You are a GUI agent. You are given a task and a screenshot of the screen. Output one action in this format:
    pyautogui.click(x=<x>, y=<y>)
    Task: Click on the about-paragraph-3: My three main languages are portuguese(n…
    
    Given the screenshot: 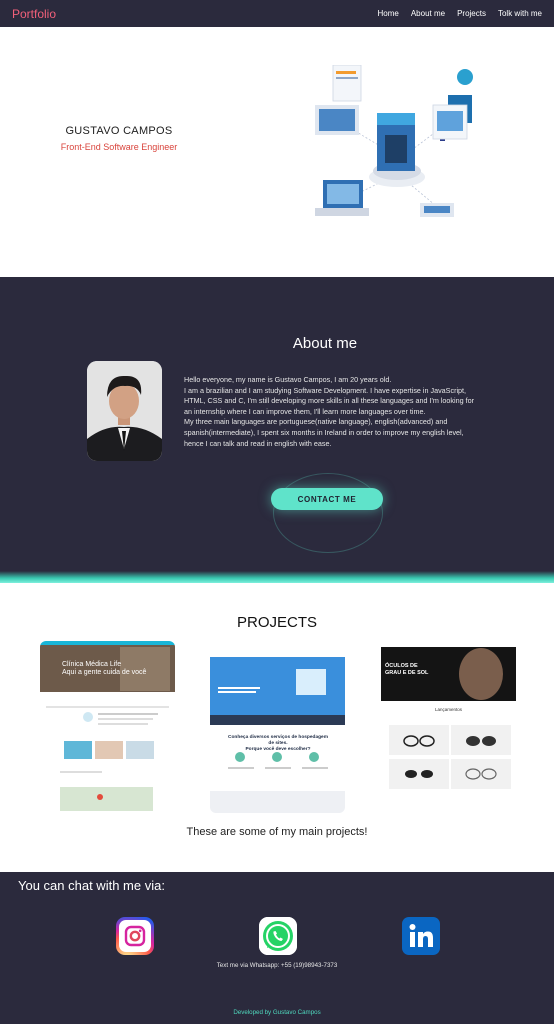 What is the action you would take?
    pyautogui.click(x=324, y=432)
    